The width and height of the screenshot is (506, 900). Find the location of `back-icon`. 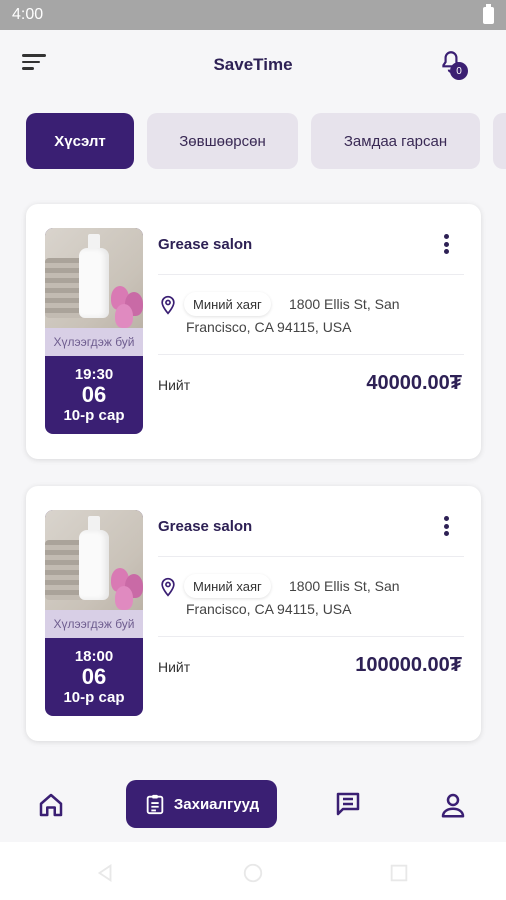

back-icon is located at coordinates (105, 873).